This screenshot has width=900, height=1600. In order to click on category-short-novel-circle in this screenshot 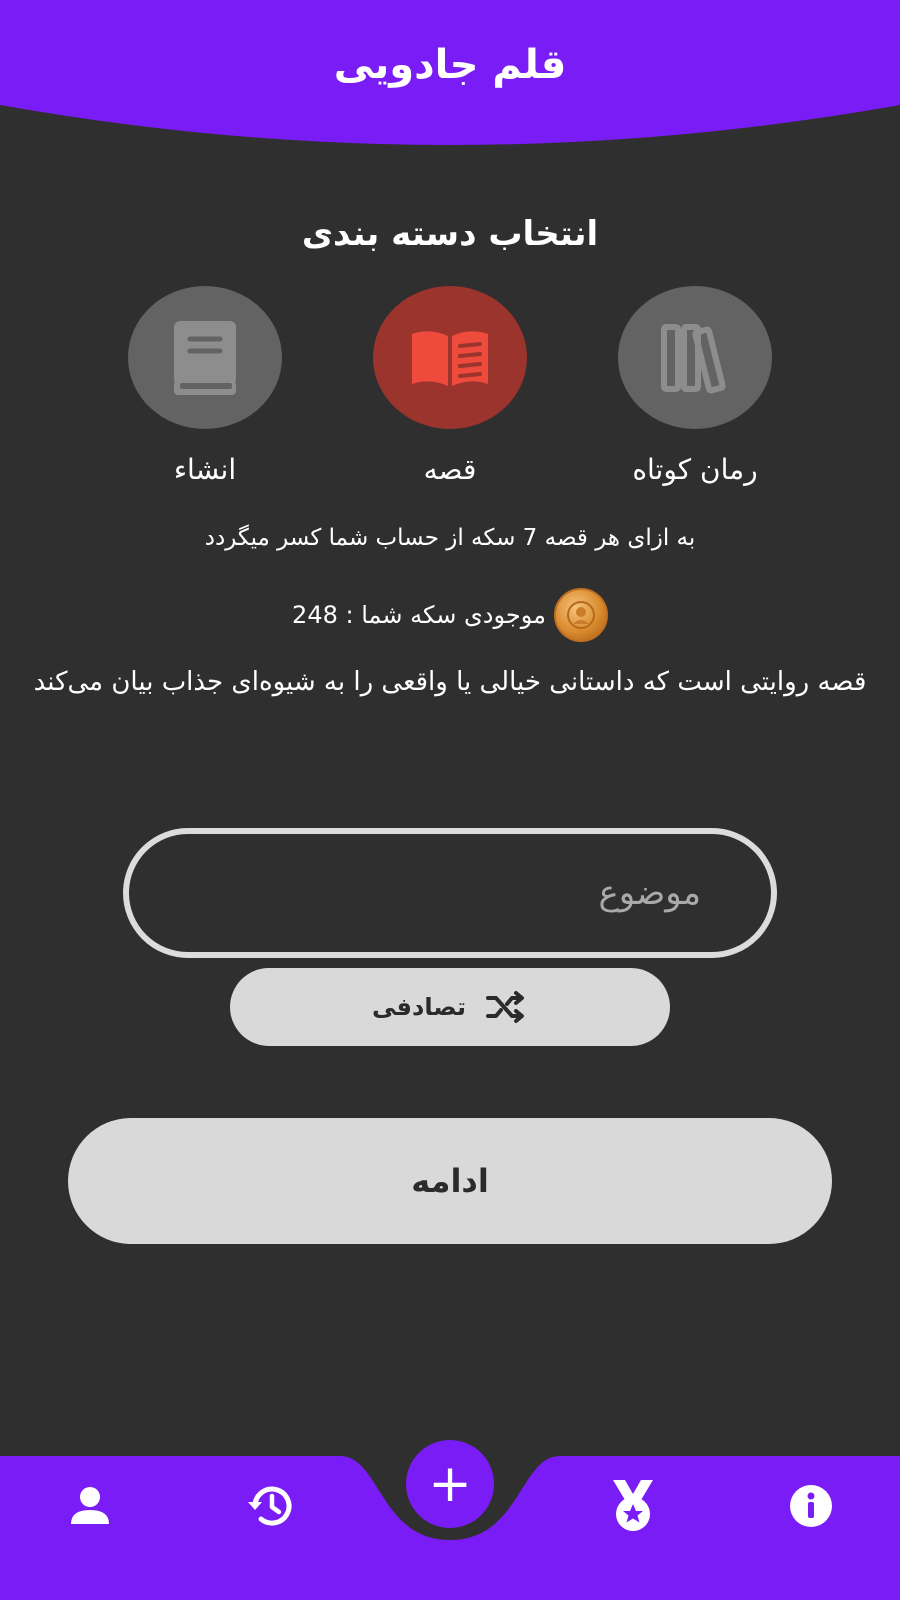, I will do `click(695, 357)`.